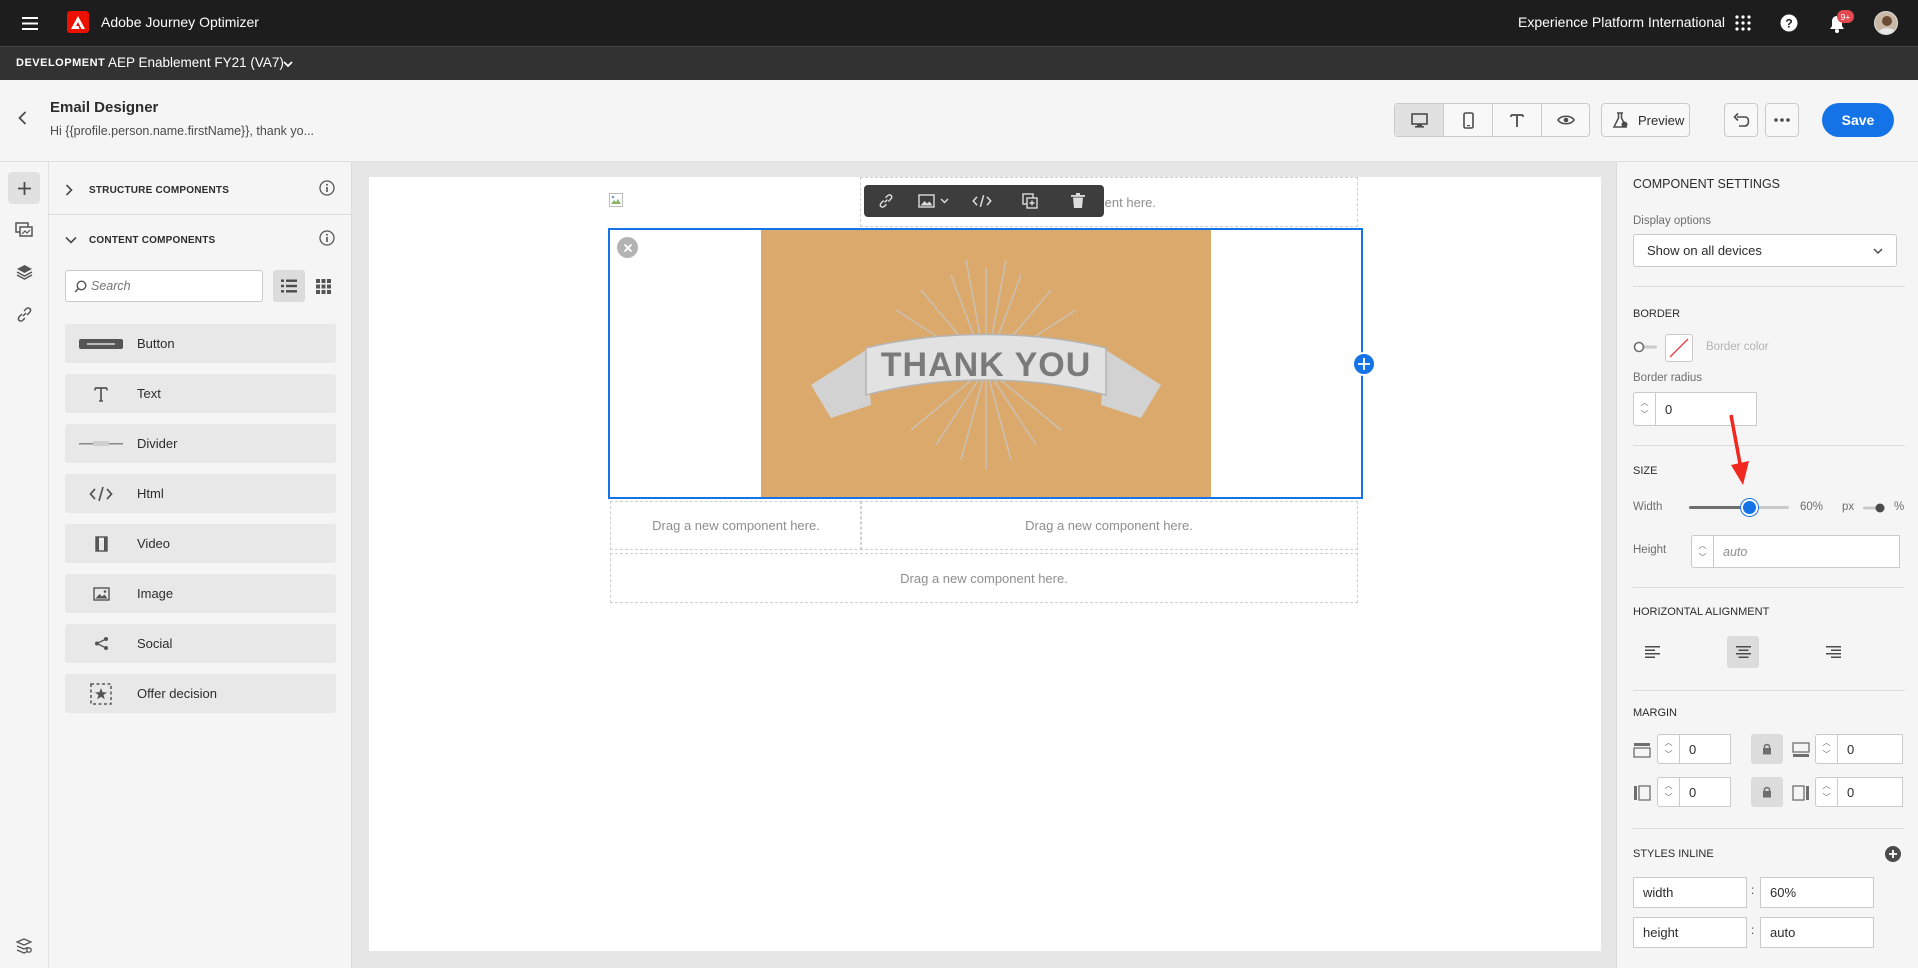 This screenshot has width=1918, height=968. What do you see at coordinates (200, 190) in the screenshot?
I see `structure-components-header: STRUCTURE COMPONENTS` at bounding box center [200, 190].